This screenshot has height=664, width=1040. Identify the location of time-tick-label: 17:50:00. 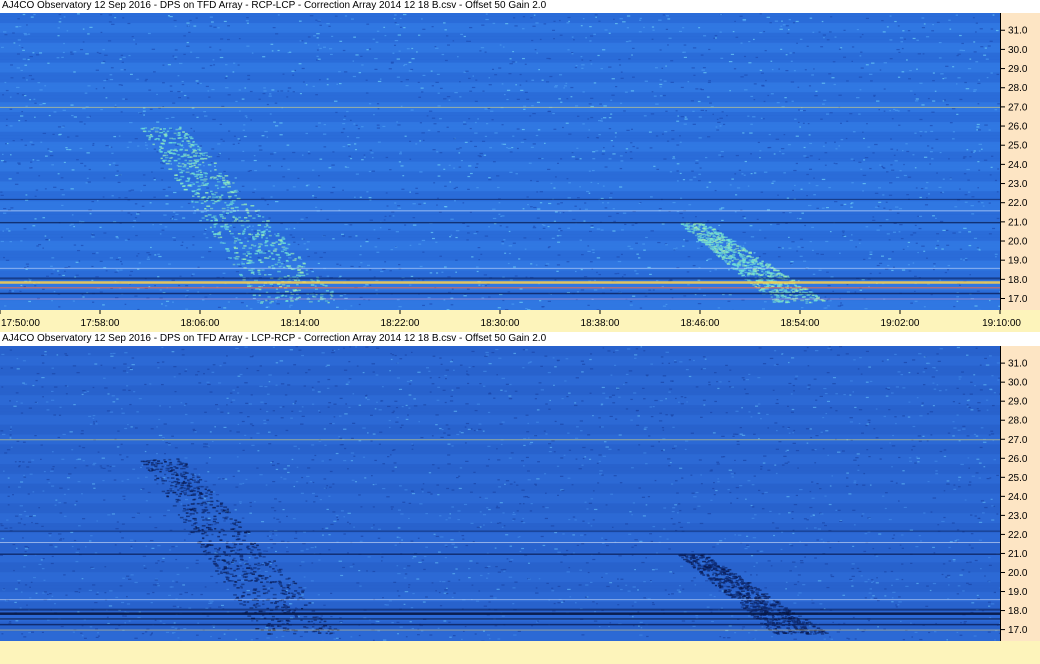
(20, 323).